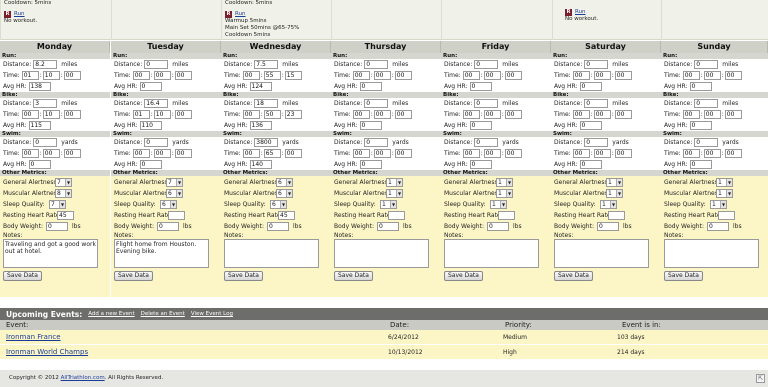 The height and width of the screenshot is (387, 768). Describe the element at coordinates (163, 314) in the screenshot. I see `delete-event-link: Delete an Event` at that location.